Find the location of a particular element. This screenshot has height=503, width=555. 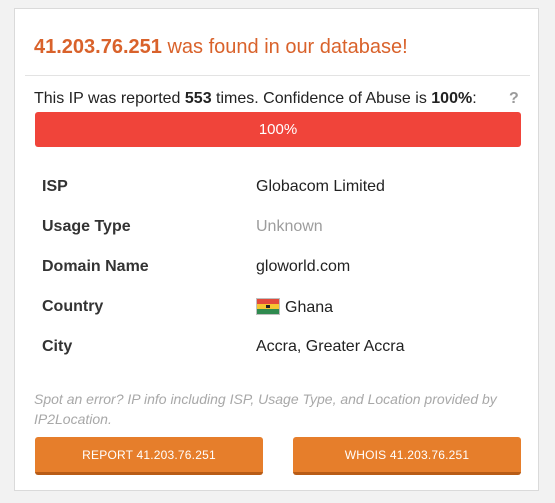

report-middle: times. Confidence of Abuse is is located at coordinates (321, 98).